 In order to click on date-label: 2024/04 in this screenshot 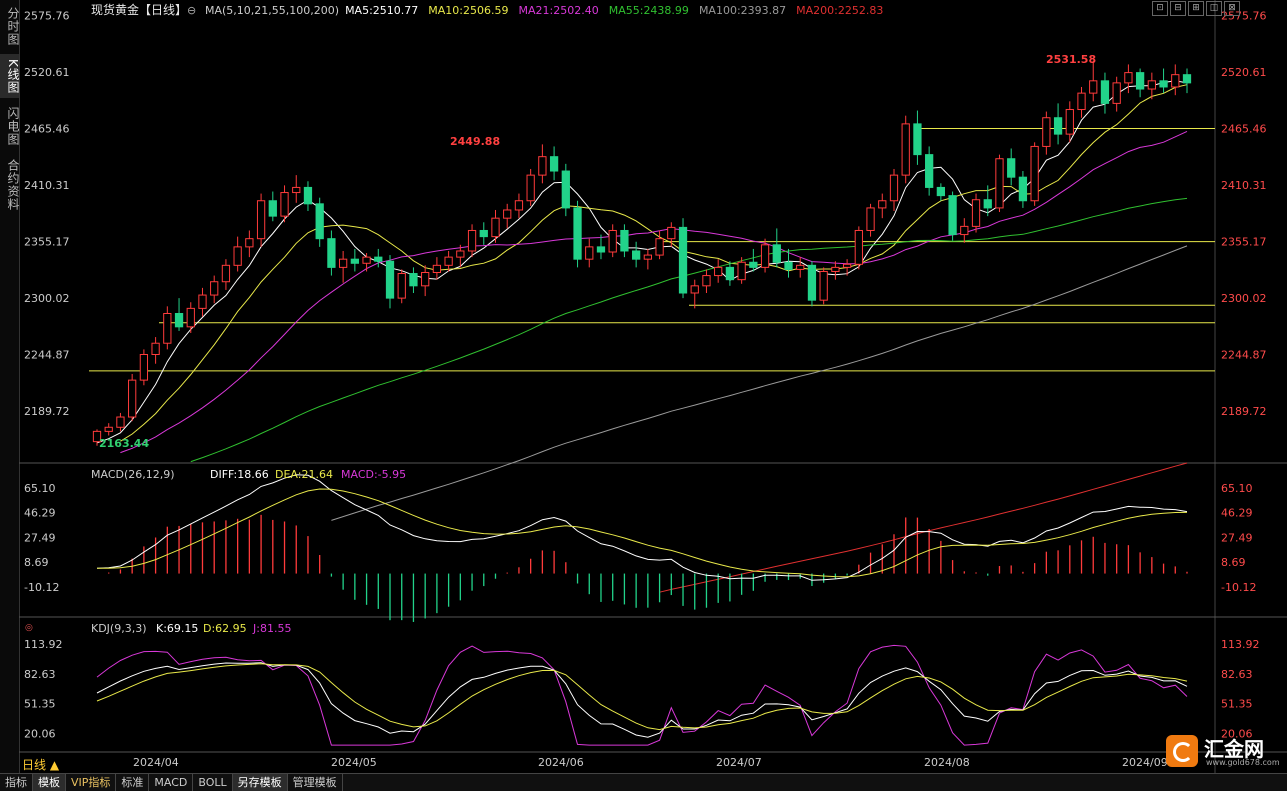, I will do `click(156, 762)`.